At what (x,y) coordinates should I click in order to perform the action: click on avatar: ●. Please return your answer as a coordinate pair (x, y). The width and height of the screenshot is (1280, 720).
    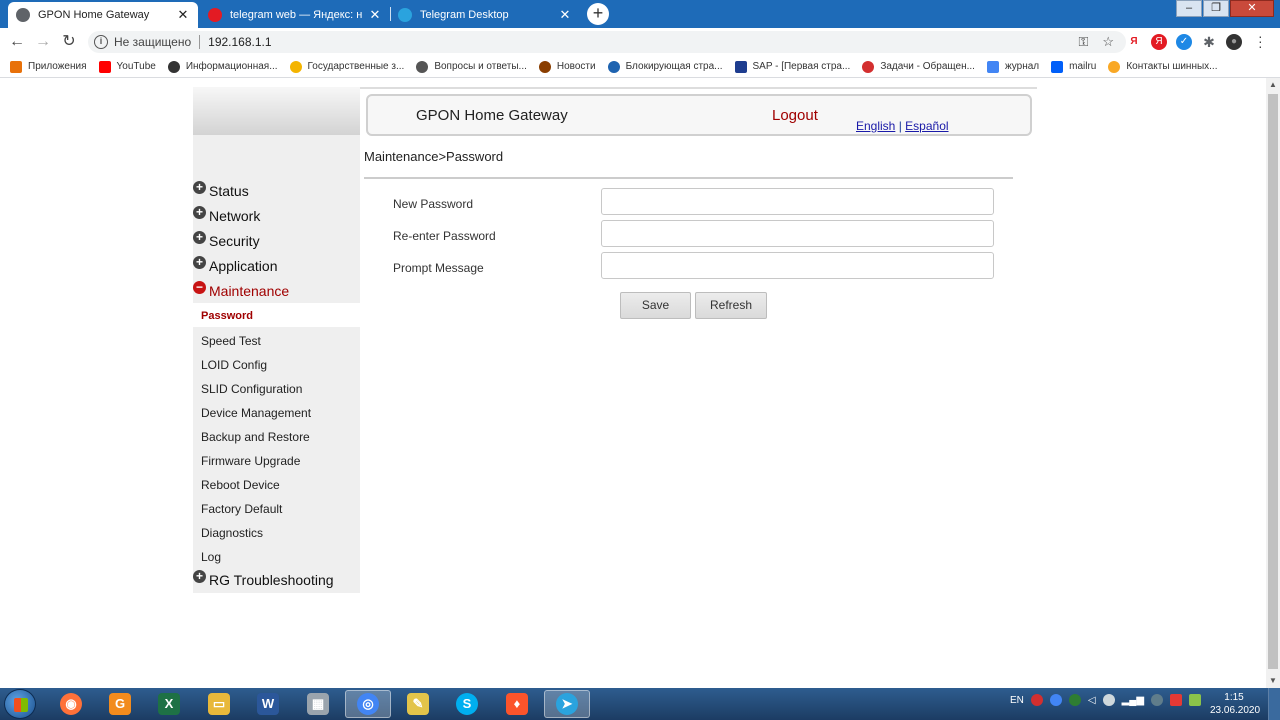
    Looking at the image, I should click on (1234, 42).